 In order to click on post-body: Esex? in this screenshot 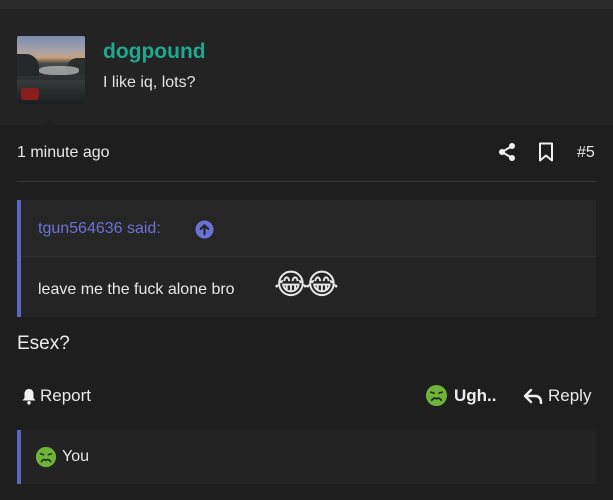, I will do `click(43, 343)`.